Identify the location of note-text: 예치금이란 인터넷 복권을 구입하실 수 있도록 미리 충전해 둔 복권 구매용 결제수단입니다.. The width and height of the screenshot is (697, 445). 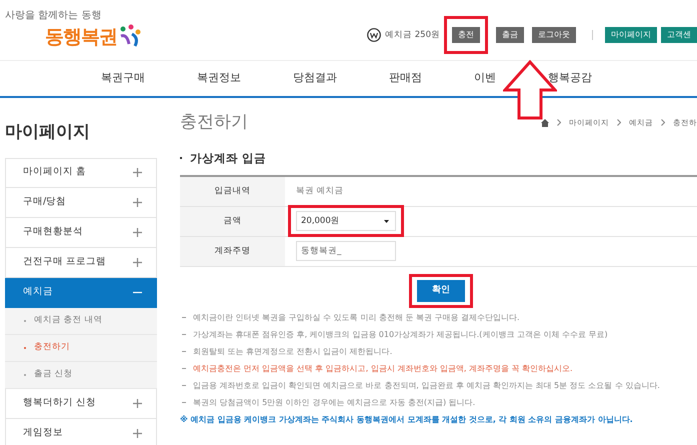
(356, 318).